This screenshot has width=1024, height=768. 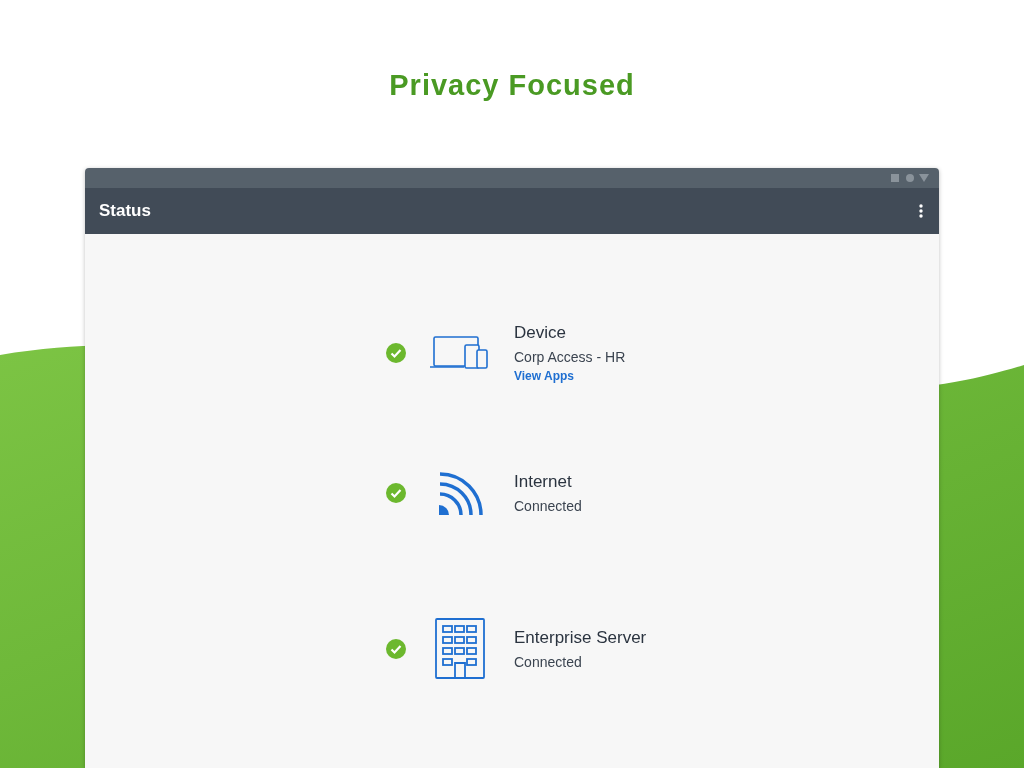 What do you see at coordinates (460, 649) in the screenshot?
I see `building-icon` at bounding box center [460, 649].